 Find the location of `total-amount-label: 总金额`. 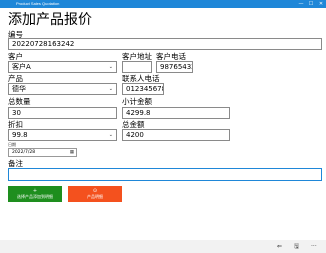

total-amount-label: 总金额 is located at coordinates (133, 124).